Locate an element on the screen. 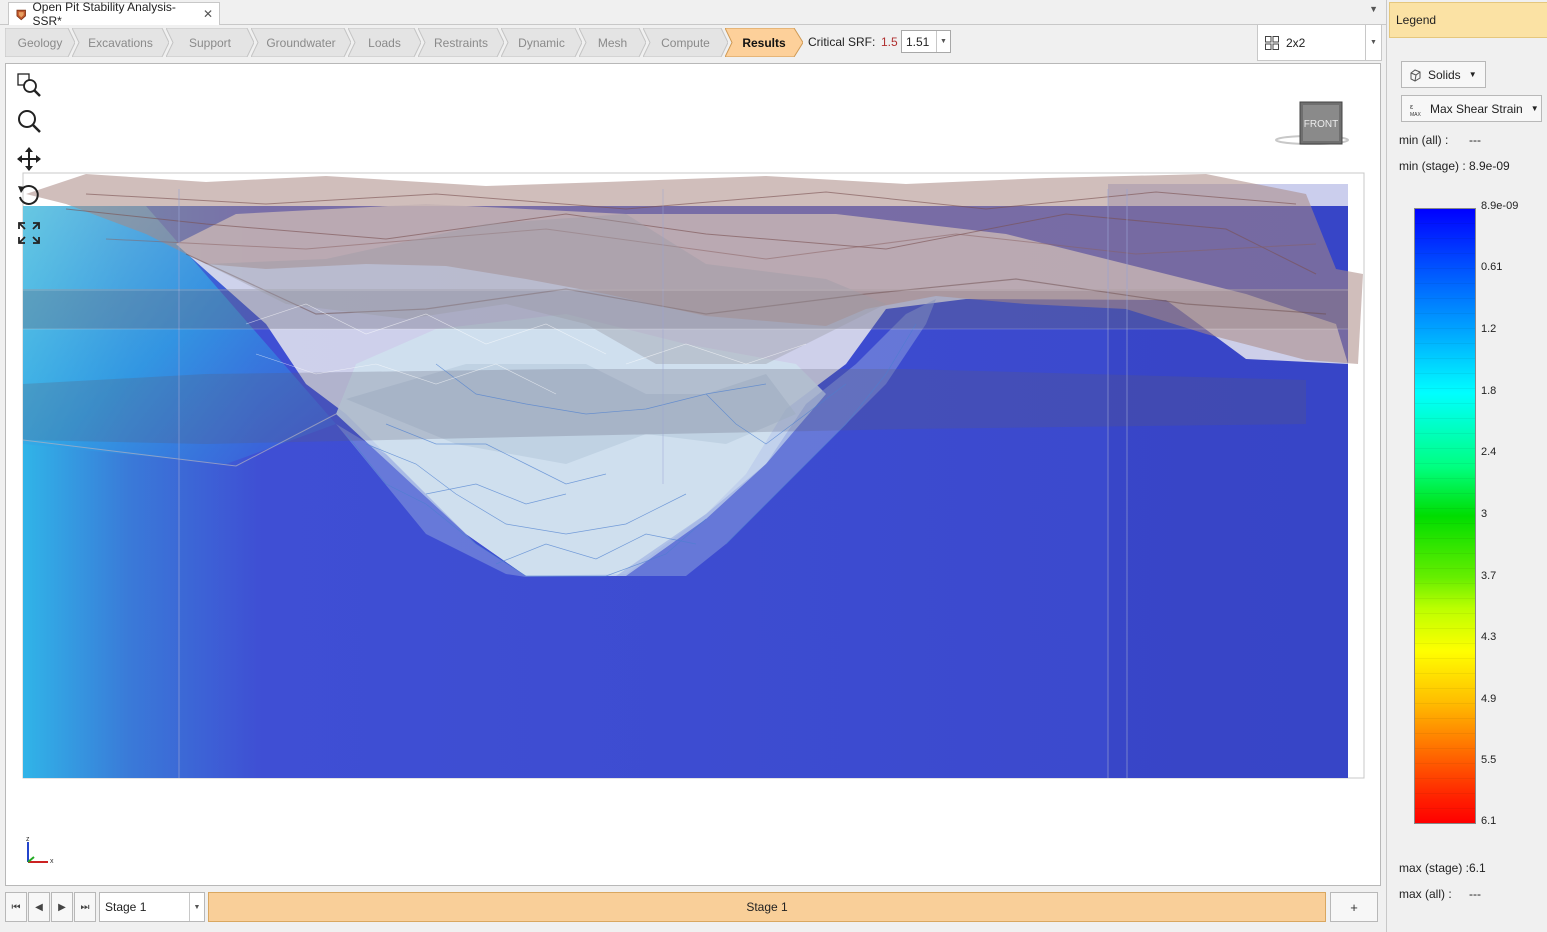 The image size is (1547, 932). zoom-extents-icon is located at coordinates (29, 233).